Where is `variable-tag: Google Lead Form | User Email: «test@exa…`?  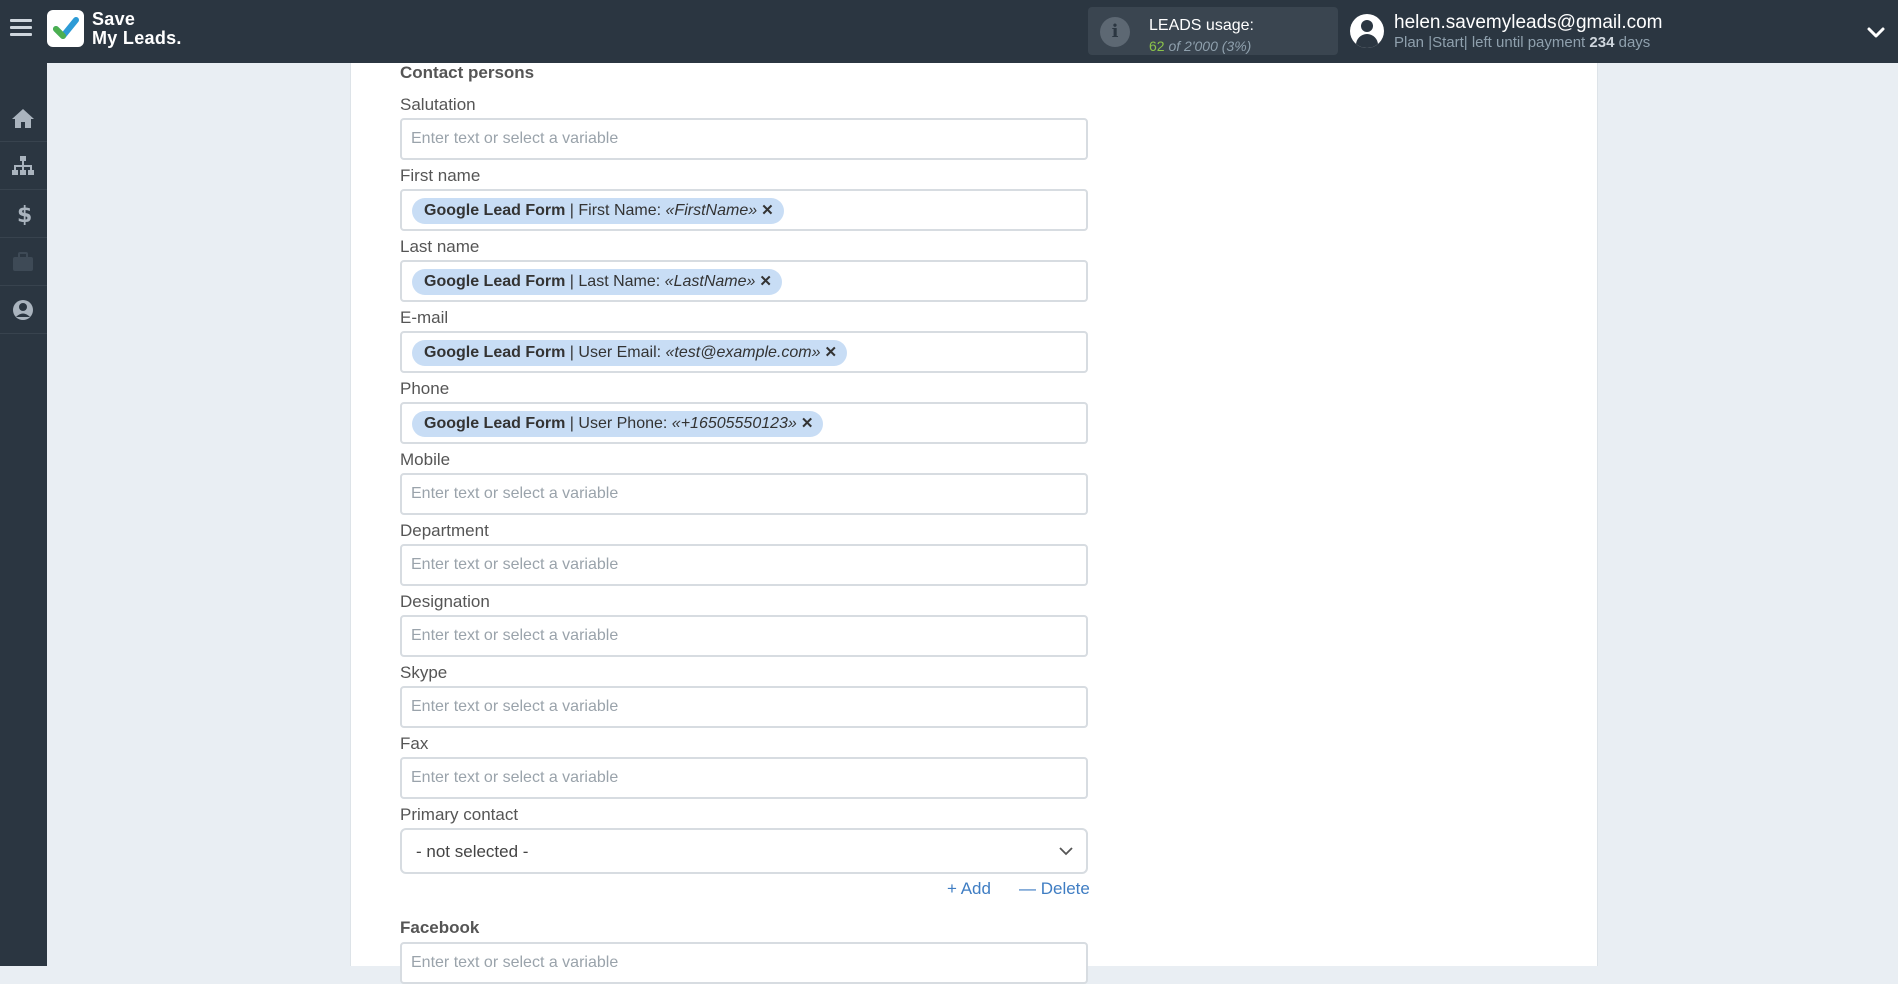
variable-tag: Google Lead Form | User Email: «test@exa… is located at coordinates (630, 353).